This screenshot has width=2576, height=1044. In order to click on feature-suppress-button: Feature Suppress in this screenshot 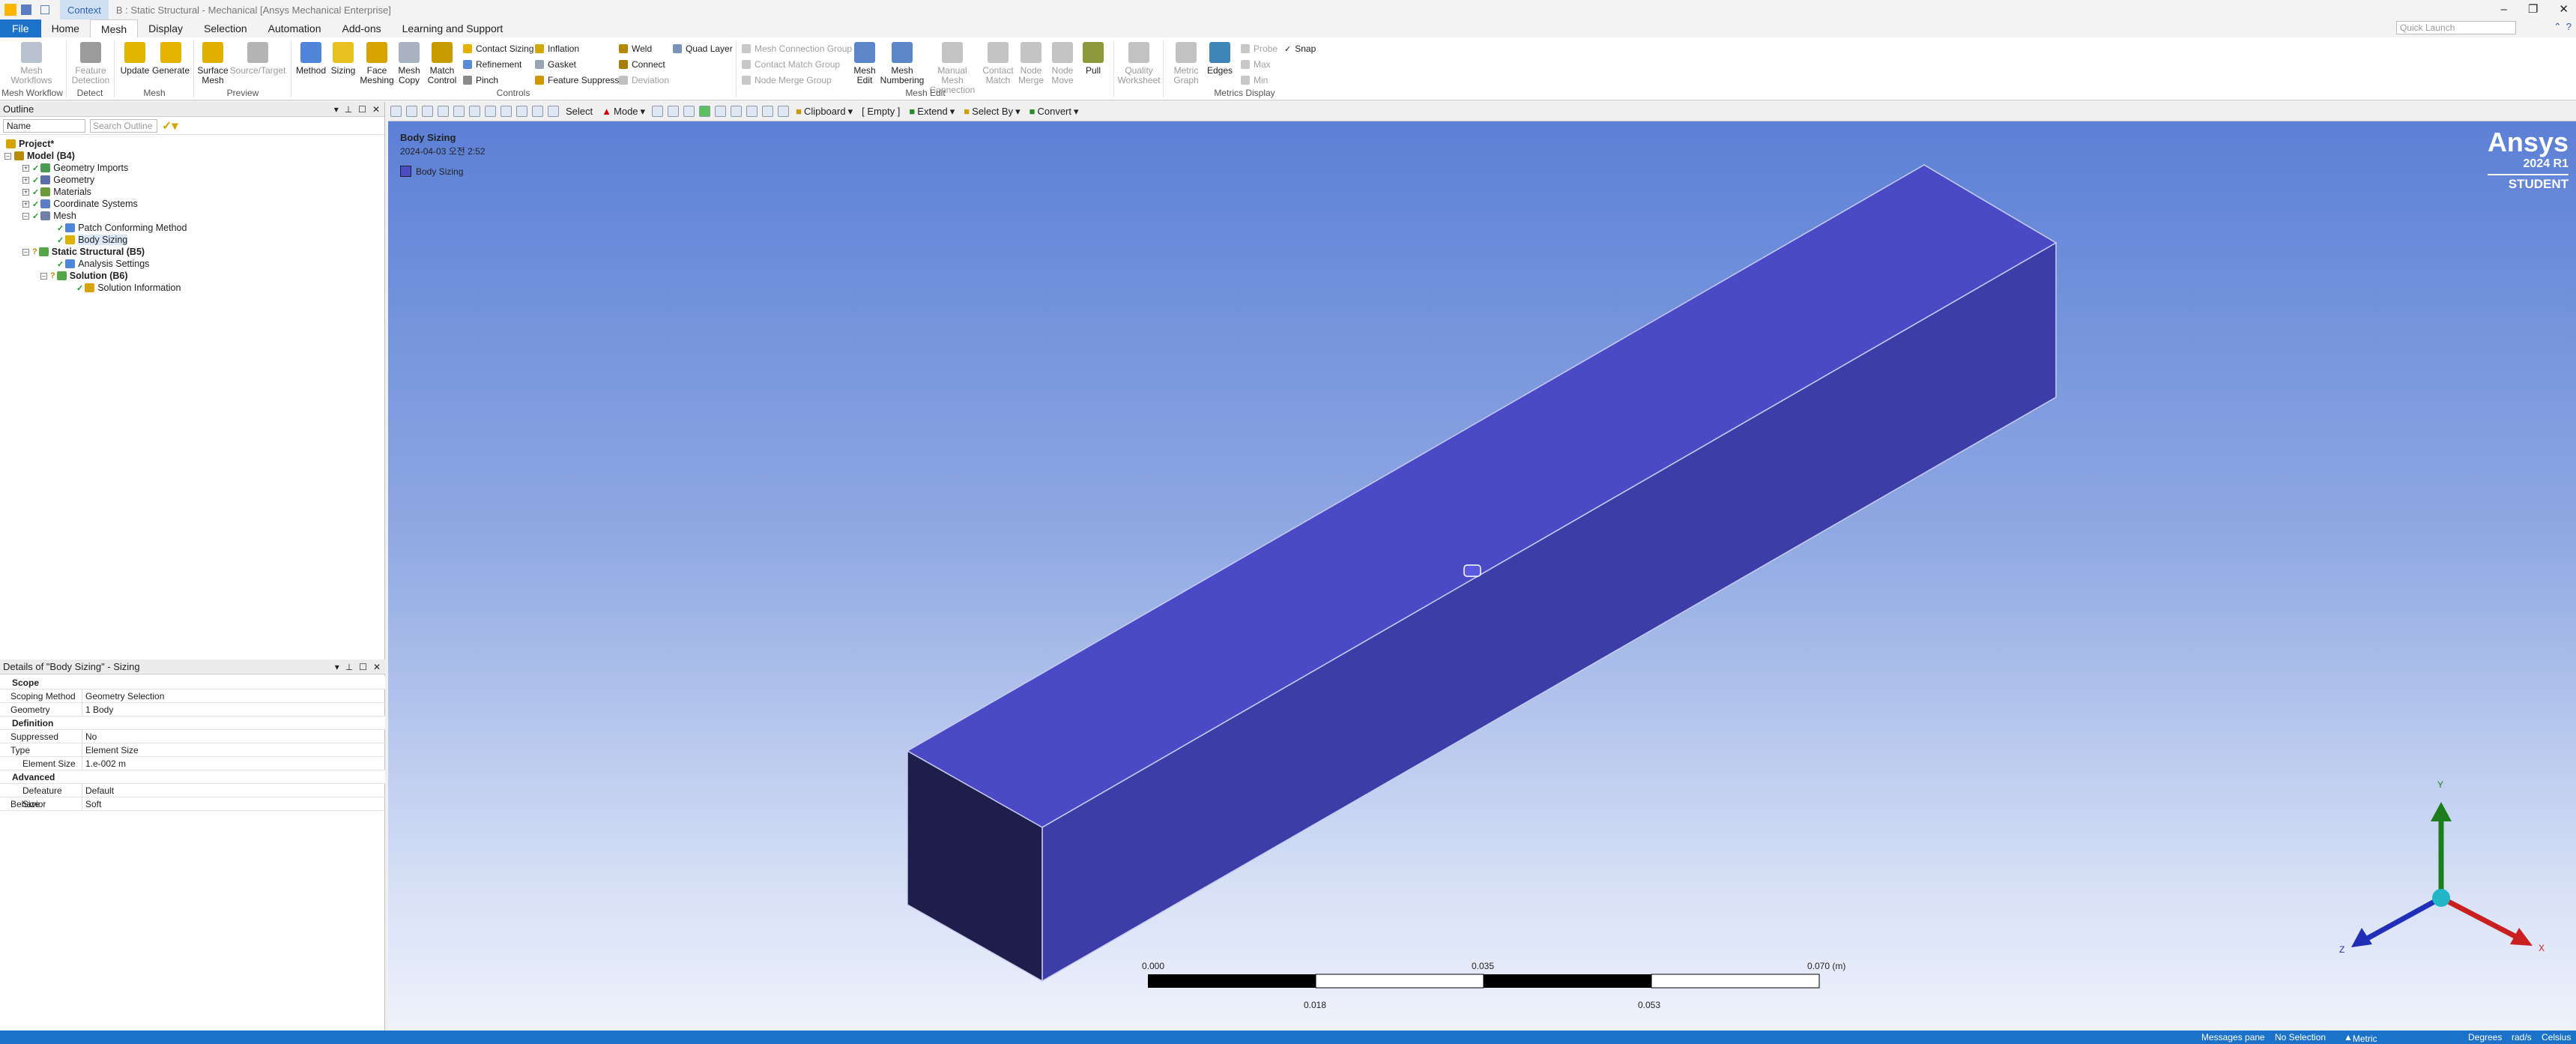, I will do `click(577, 80)`.